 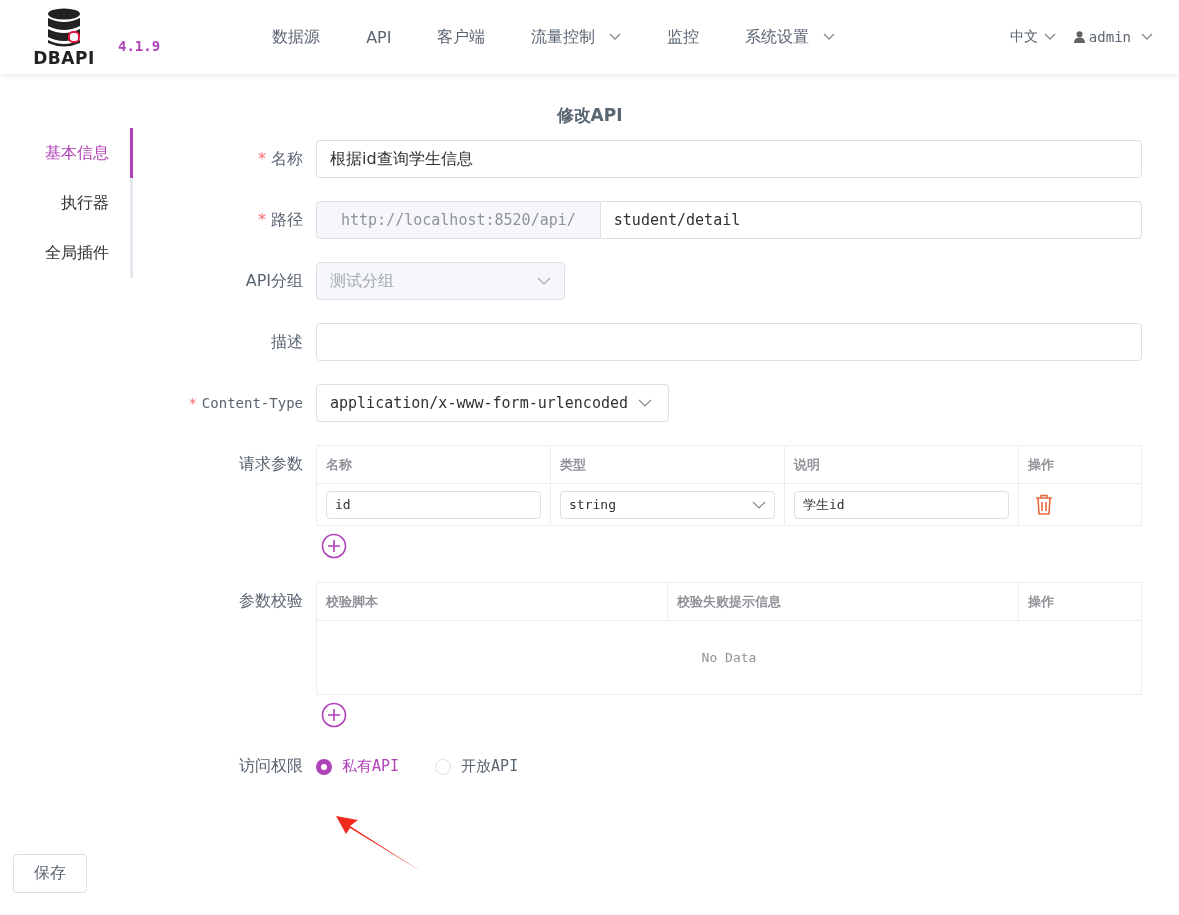 What do you see at coordinates (287, 342) in the screenshot?
I see `field-label: 描述` at bounding box center [287, 342].